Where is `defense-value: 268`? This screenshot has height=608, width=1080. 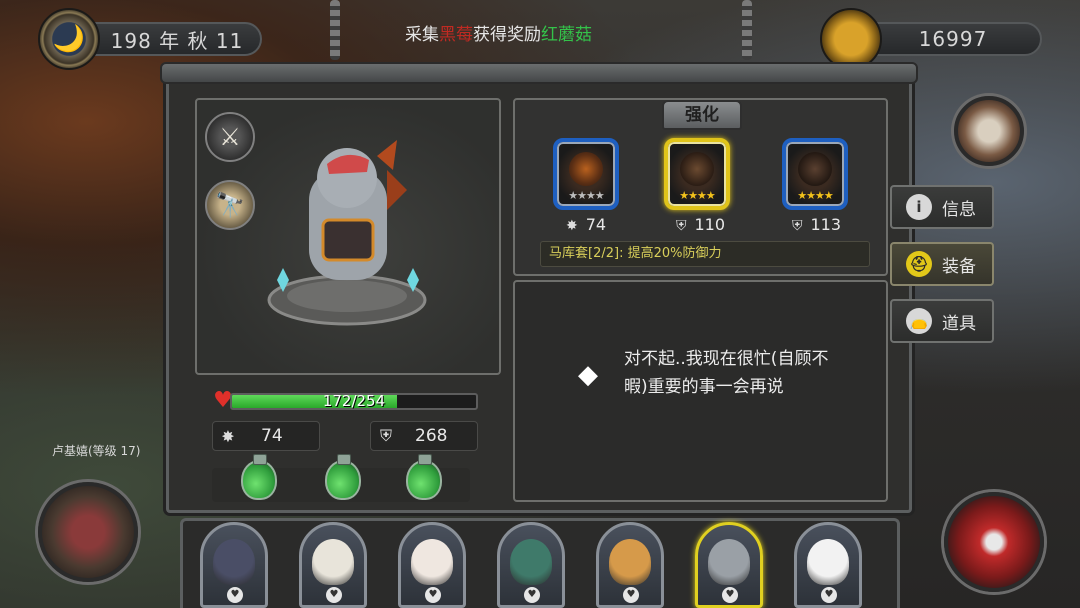 defense-value: 268 is located at coordinates (431, 436).